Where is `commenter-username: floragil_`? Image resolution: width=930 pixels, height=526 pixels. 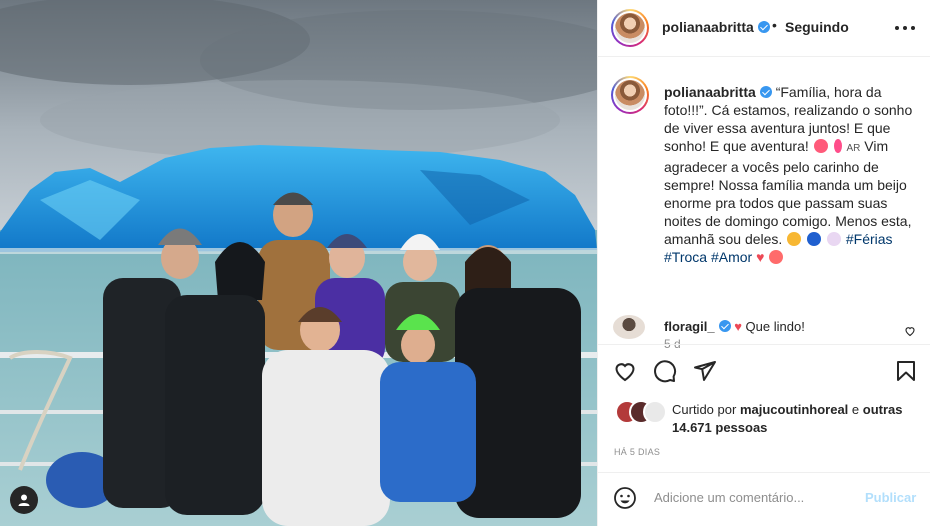 commenter-username: floragil_ is located at coordinates (689, 326).